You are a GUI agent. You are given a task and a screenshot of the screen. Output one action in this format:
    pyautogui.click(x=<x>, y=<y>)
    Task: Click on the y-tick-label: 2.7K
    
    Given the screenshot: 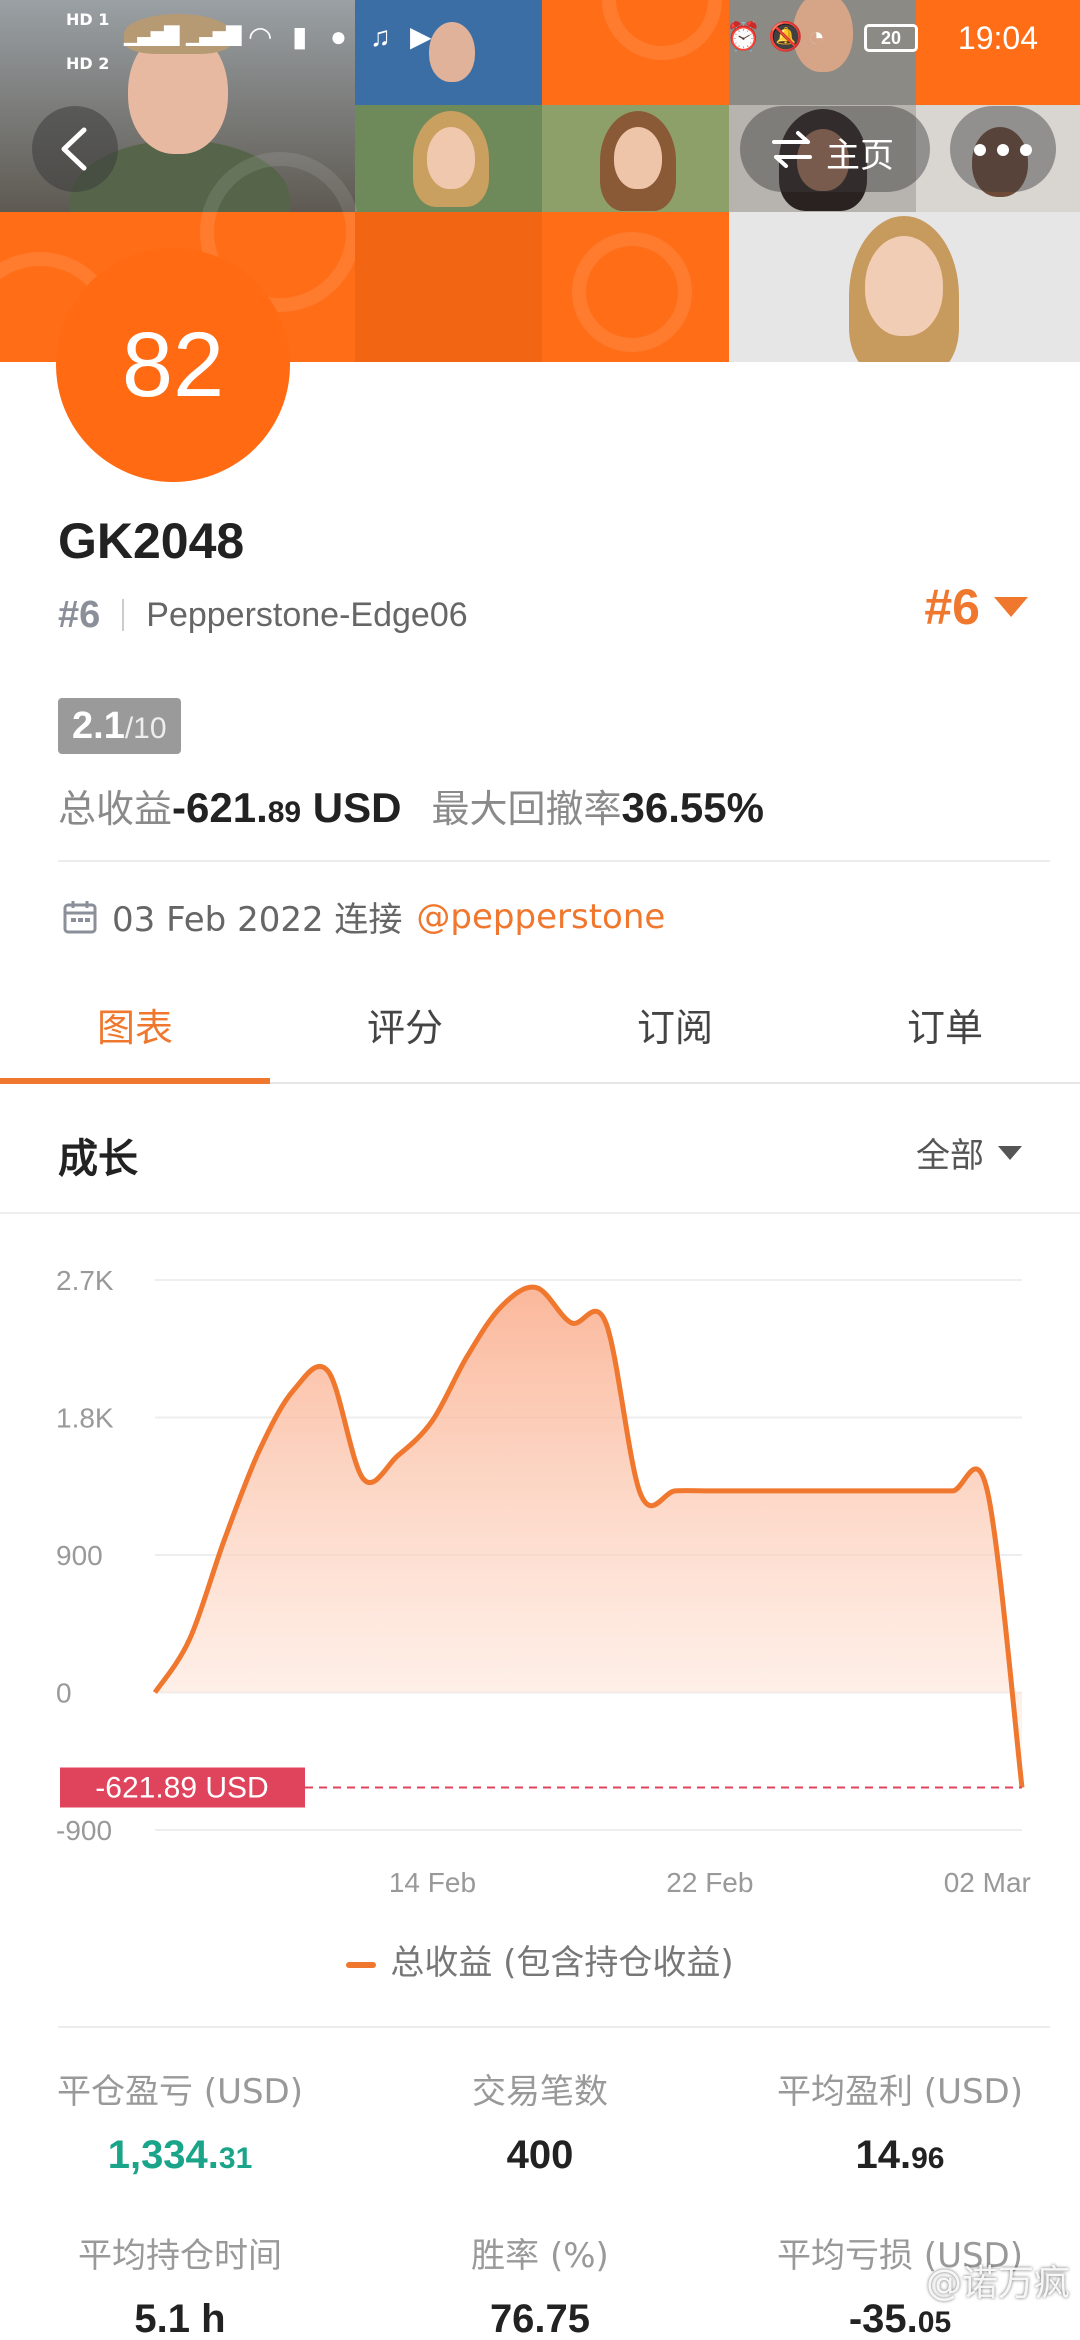 What is the action you would take?
    pyautogui.click(x=85, y=1280)
    